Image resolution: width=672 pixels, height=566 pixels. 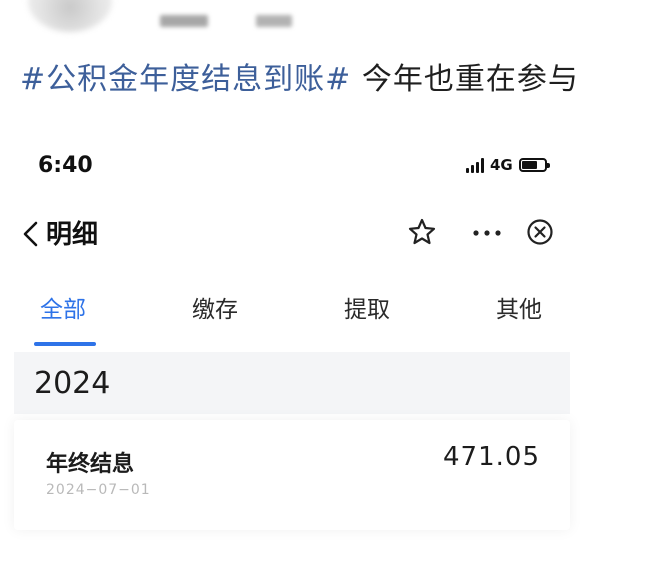 What do you see at coordinates (70, 16) in the screenshot?
I see `avatar` at bounding box center [70, 16].